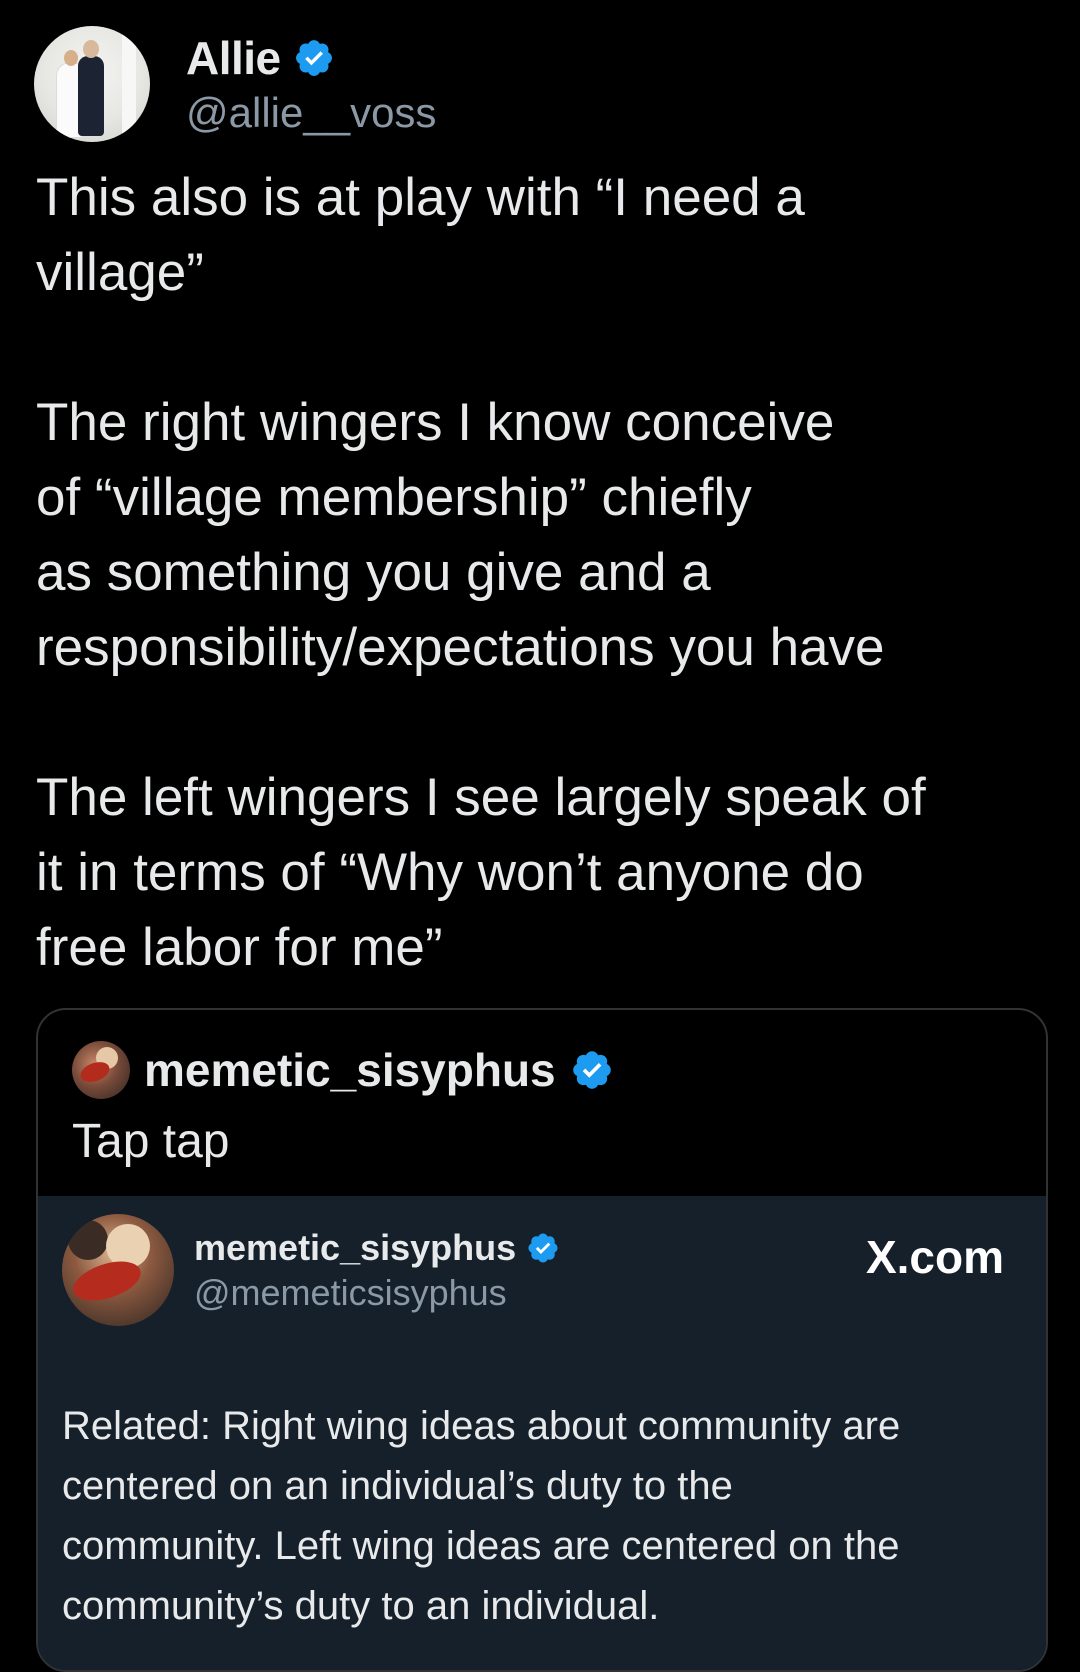 The image size is (1080, 1672). What do you see at coordinates (233, 58) in the screenshot?
I see `author-display-name: Allie` at bounding box center [233, 58].